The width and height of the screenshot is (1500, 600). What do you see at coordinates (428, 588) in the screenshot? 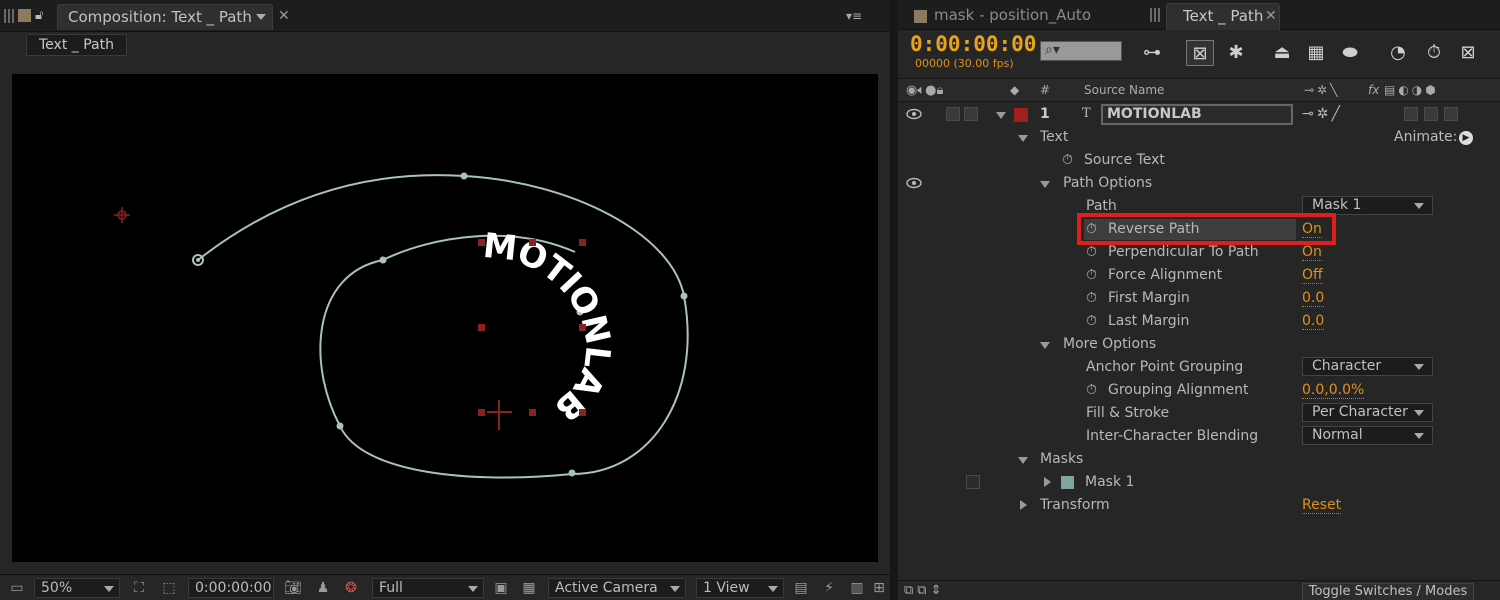
I see `resolution-select: Full` at bounding box center [428, 588].